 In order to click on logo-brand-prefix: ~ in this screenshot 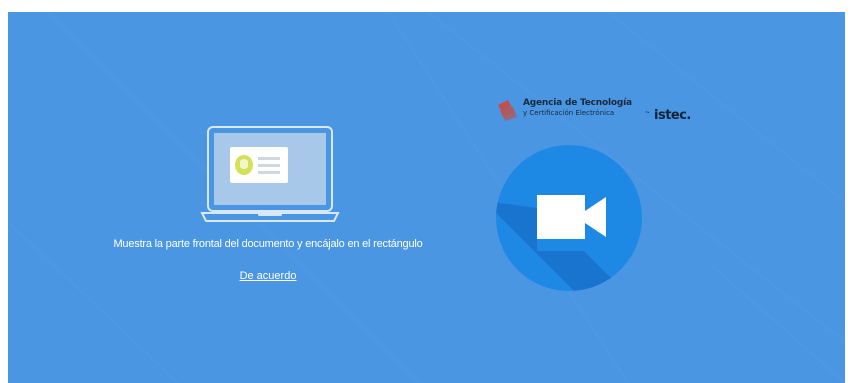, I will do `click(647, 112)`.